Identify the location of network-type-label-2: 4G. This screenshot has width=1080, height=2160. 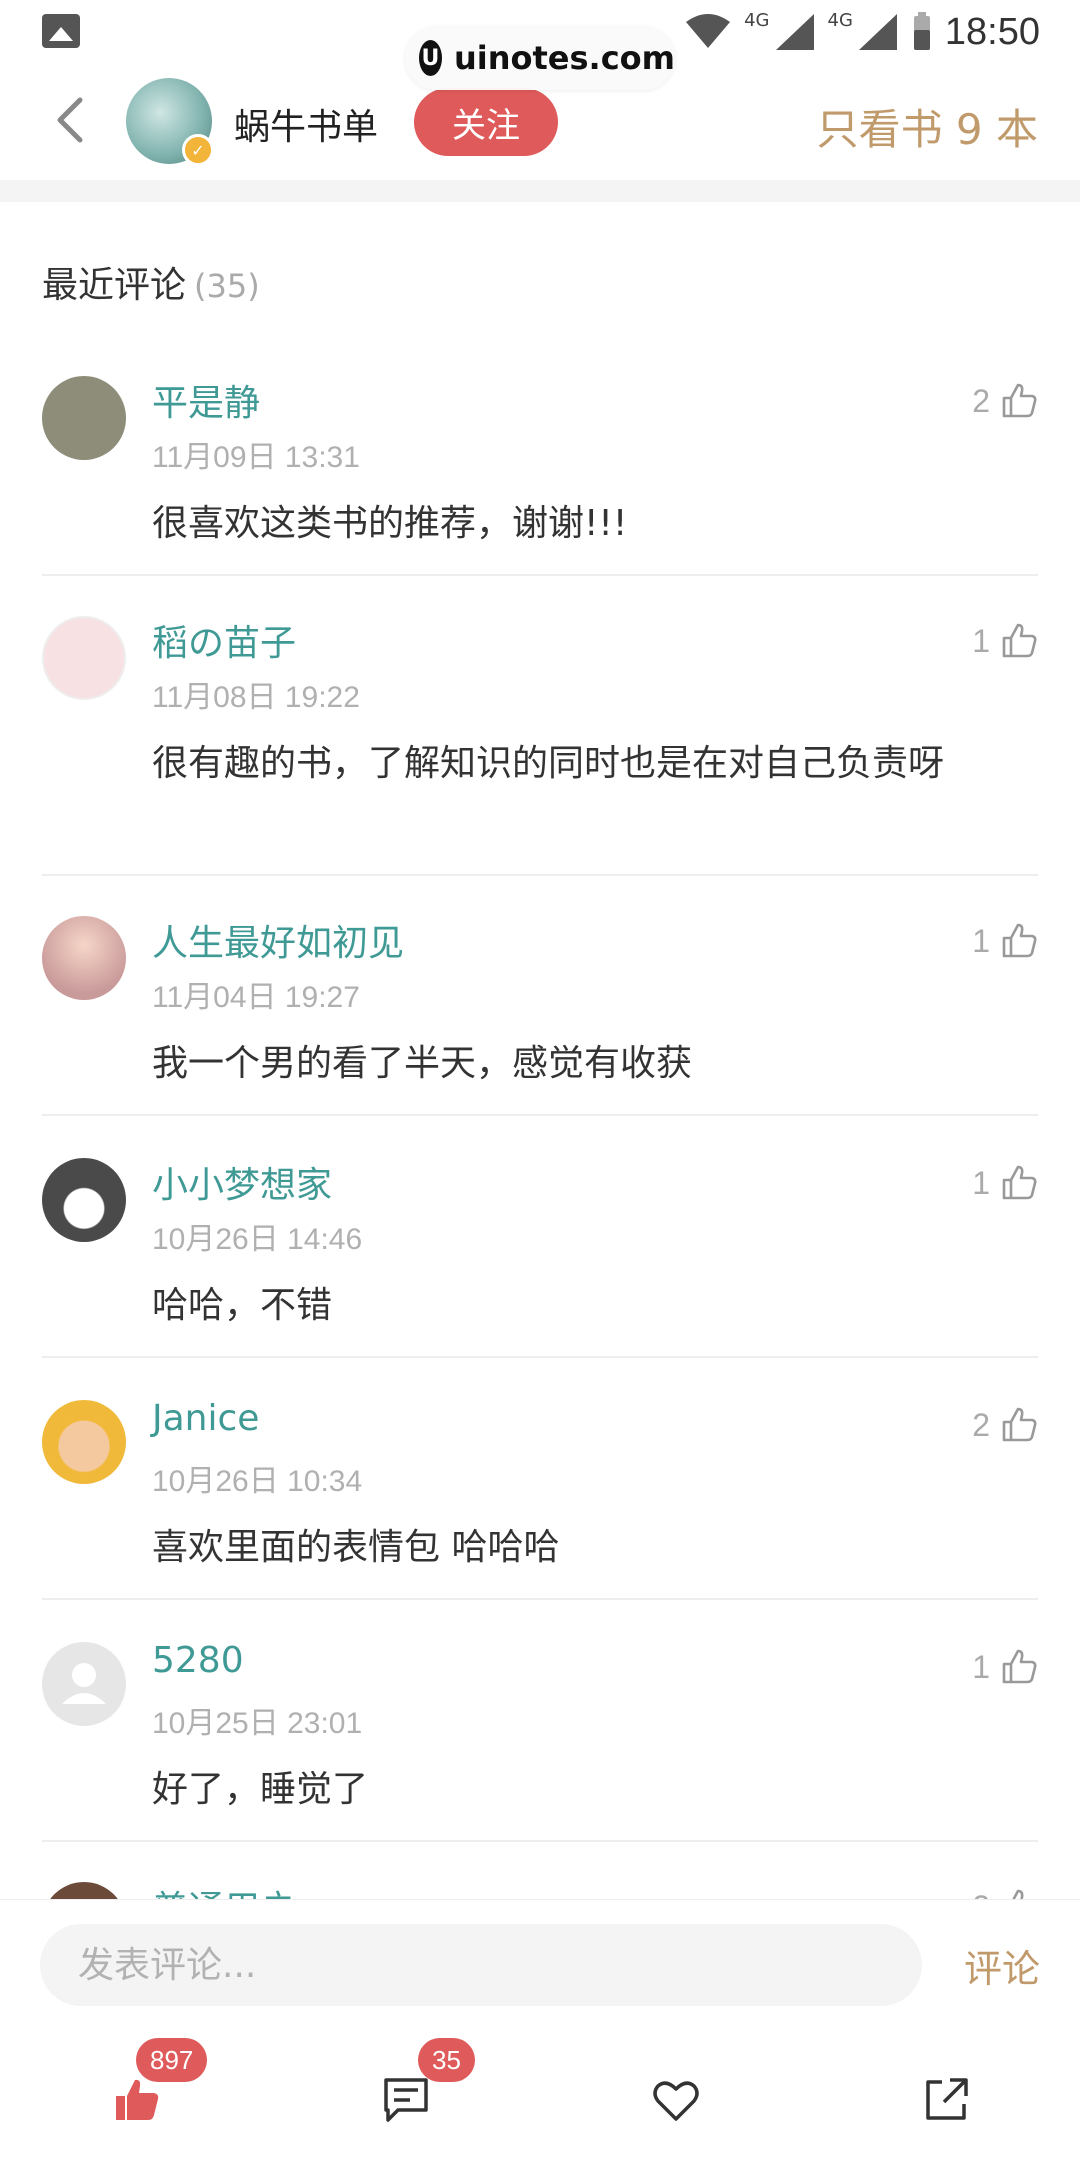
(840, 20).